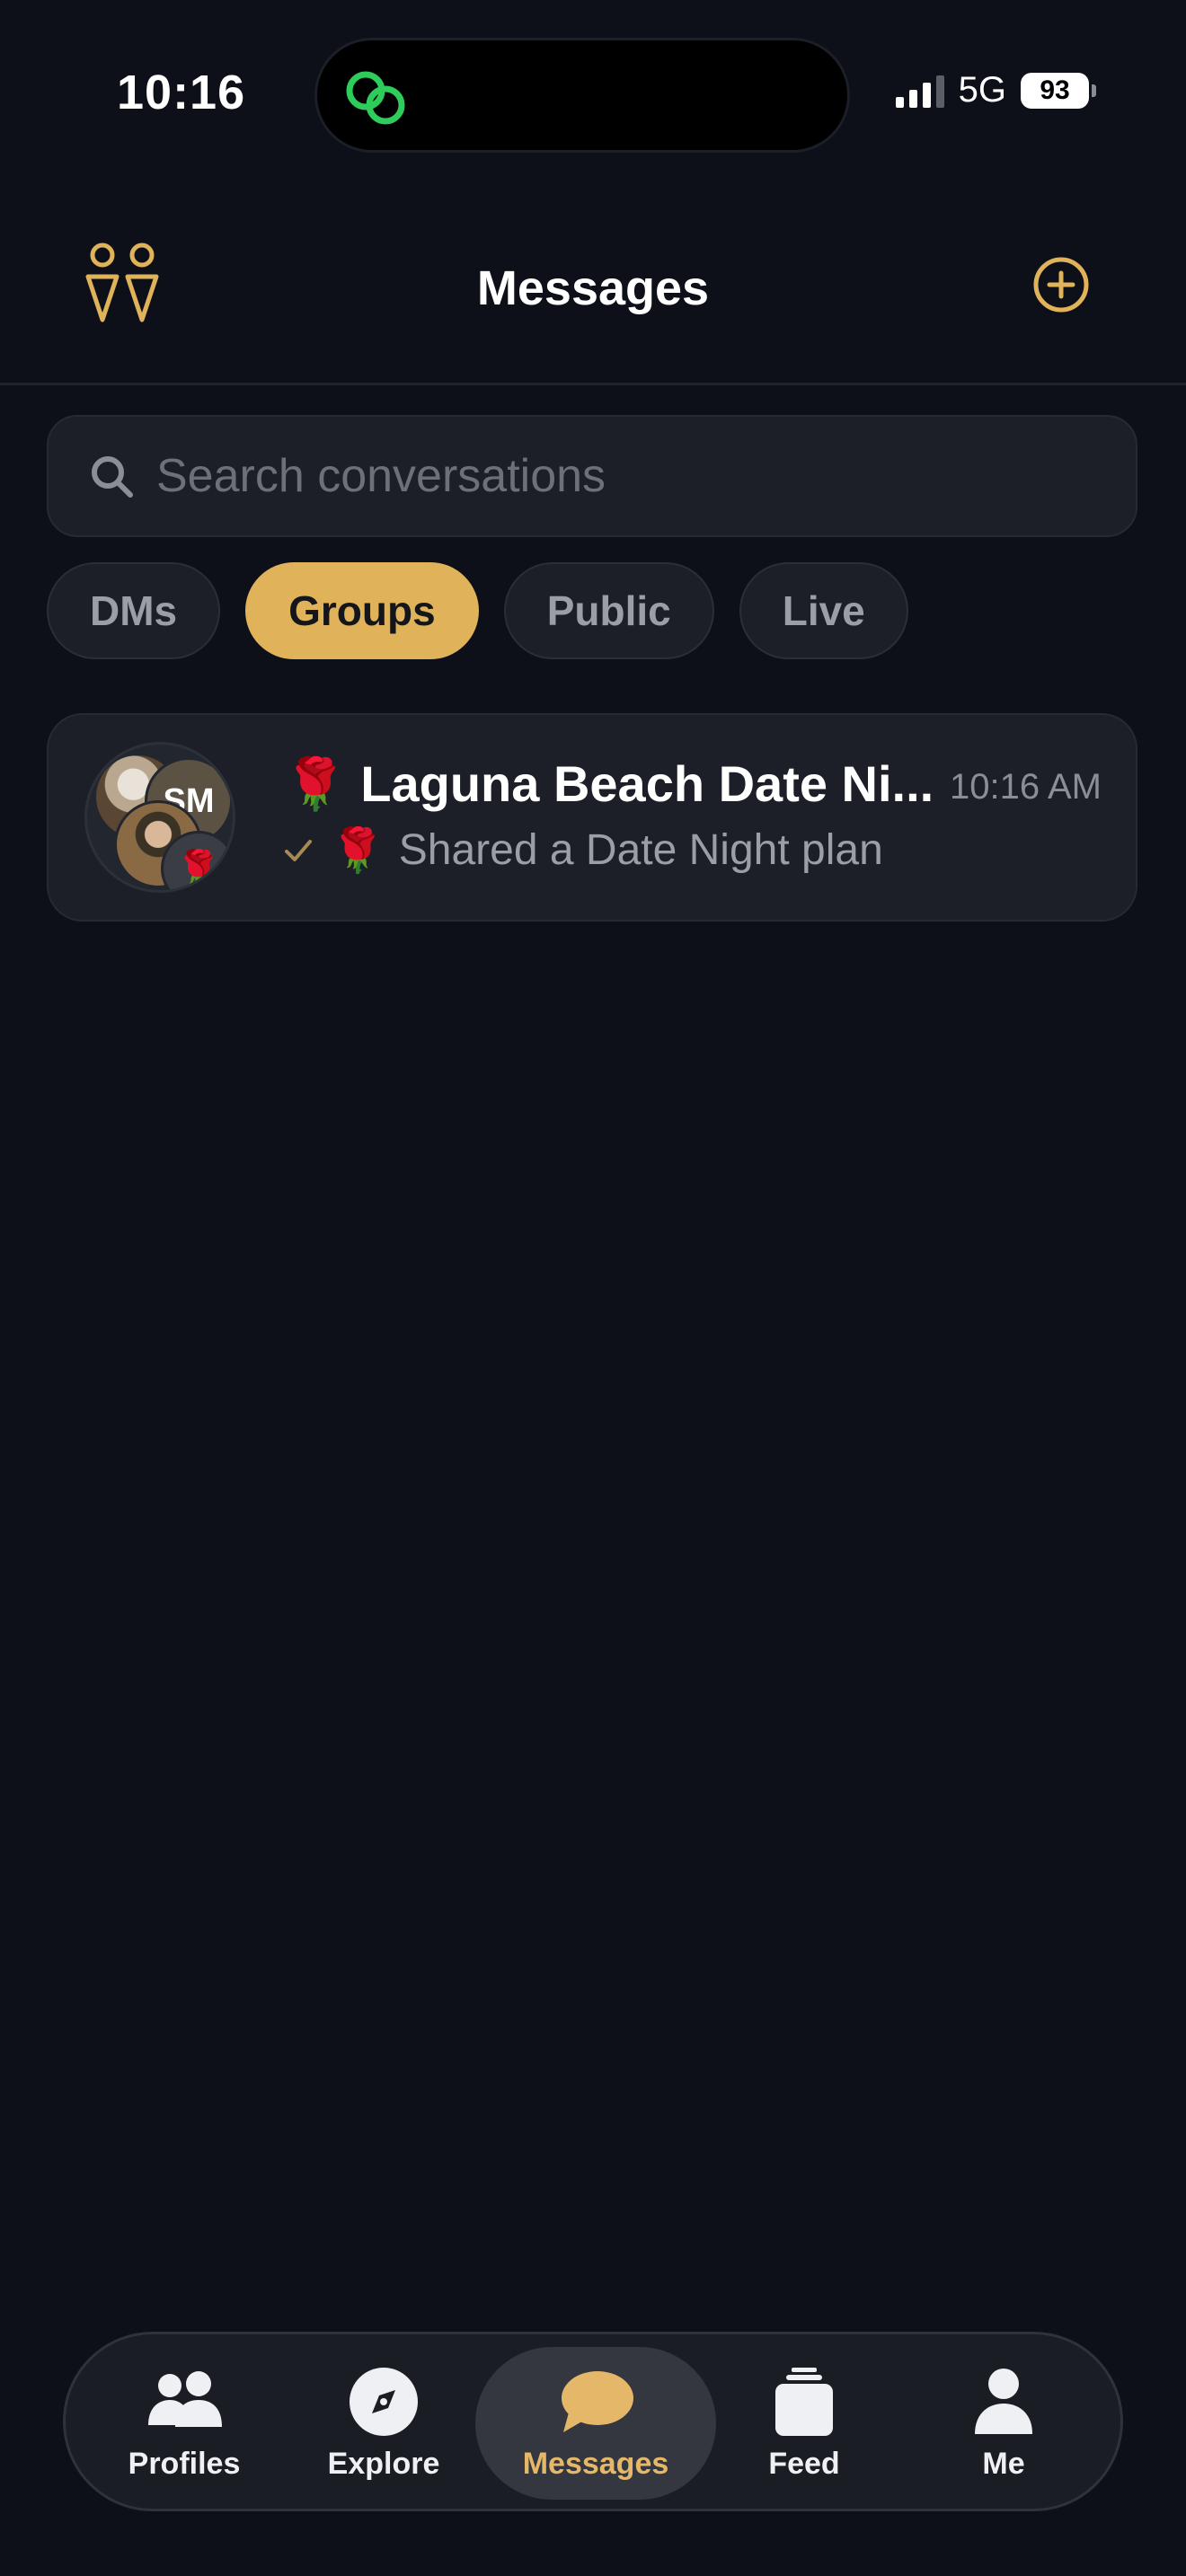 The height and width of the screenshot is (2576, 1186). Describe the element at coordinates (1061, 284) in the screenshot. I see `new-conversation-button` at that location.